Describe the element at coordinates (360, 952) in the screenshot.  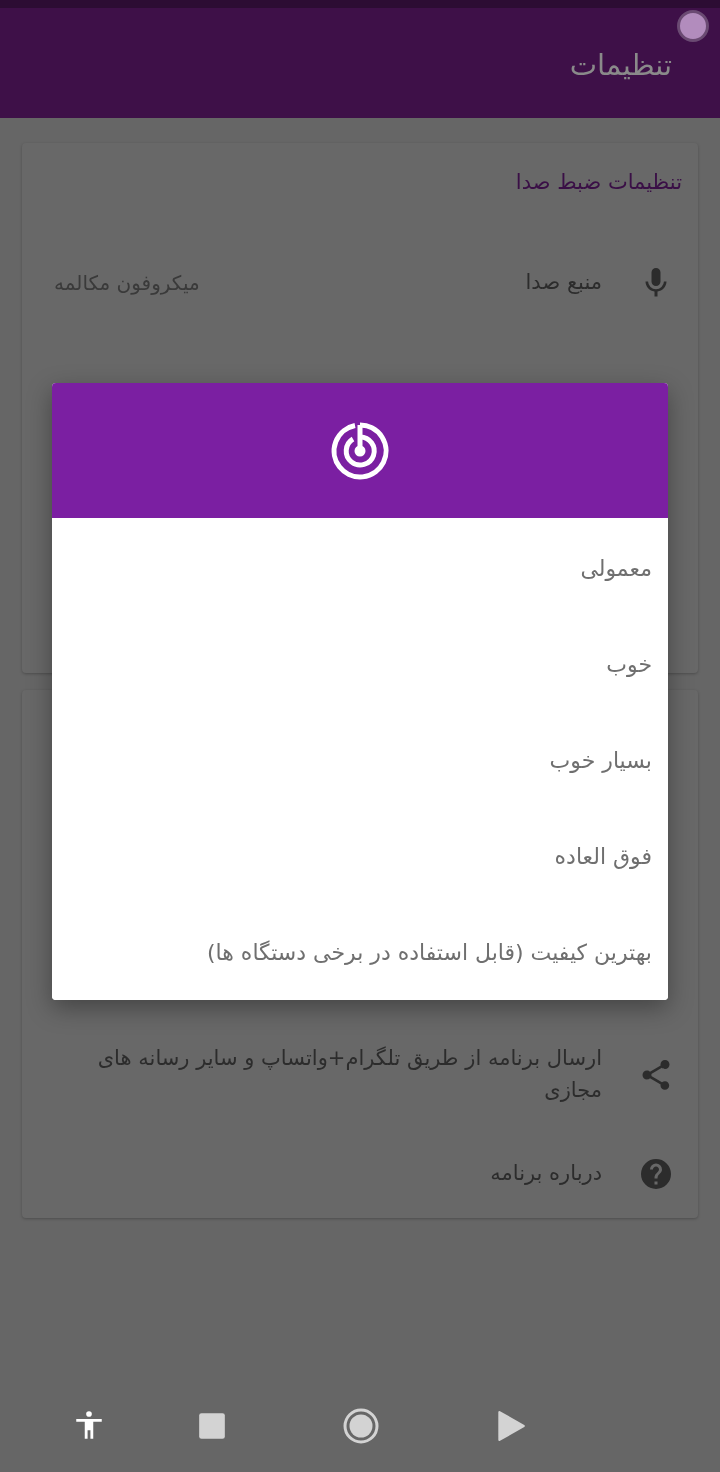
I see `quality-option: بهترین کیفیت (قابل استفاده در برخی دستگاه ها)` at that location.